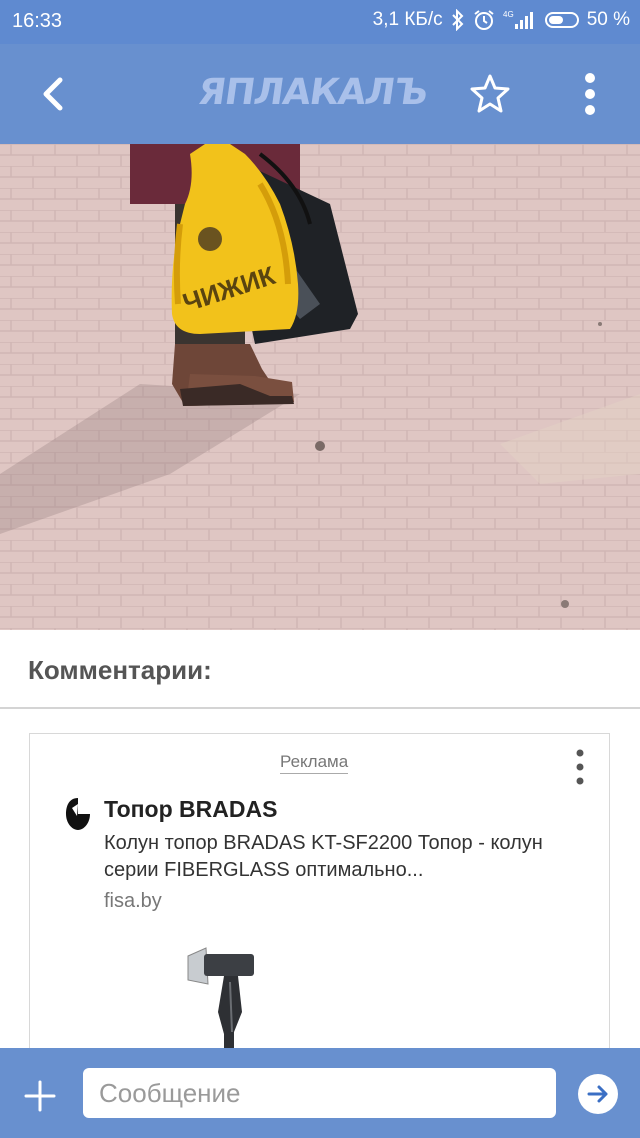 The height and width of the screenshot is (1138, 640). I want to click on message-composer, so click(320, 1093).